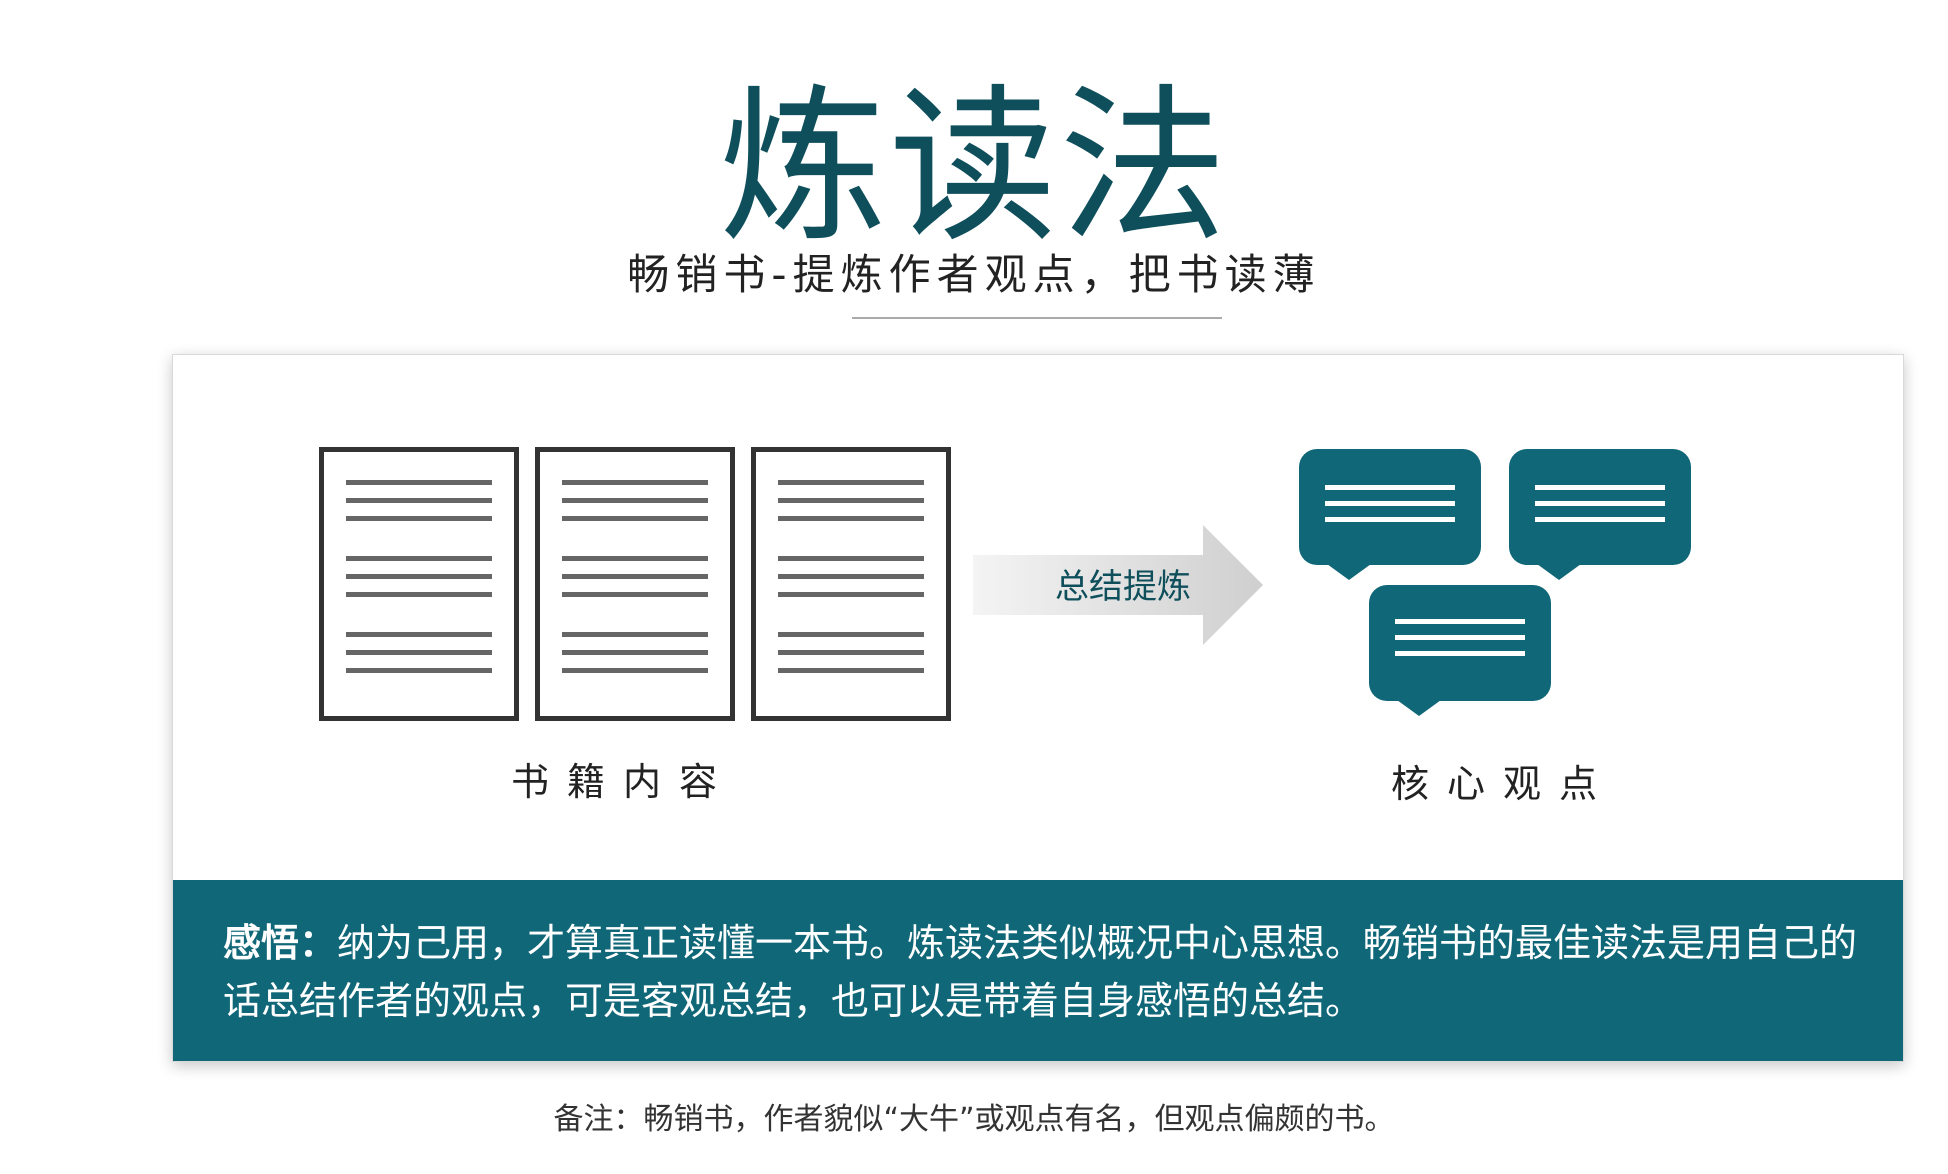  I want to click on core-viewpoint-label: 核心观点, so click(1502, 784).